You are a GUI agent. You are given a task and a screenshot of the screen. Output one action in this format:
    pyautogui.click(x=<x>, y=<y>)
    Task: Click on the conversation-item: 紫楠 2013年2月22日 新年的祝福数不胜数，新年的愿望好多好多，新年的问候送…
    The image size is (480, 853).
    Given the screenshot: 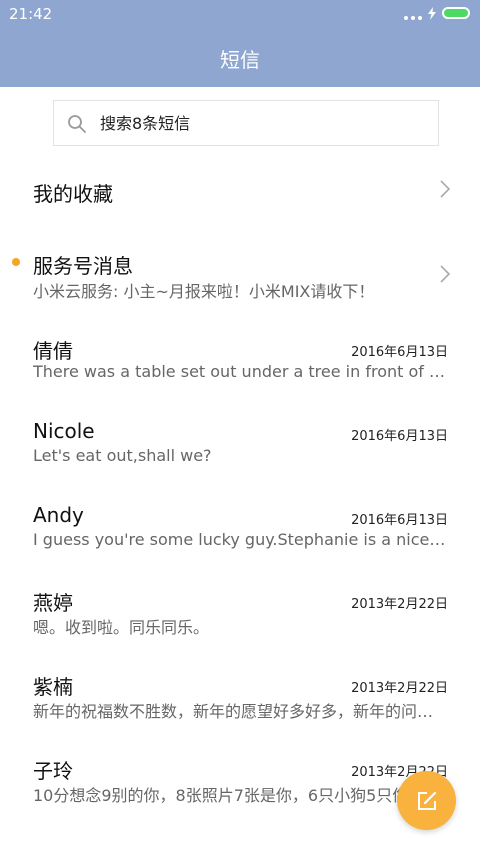 What is the action you would take?
    pyautogui.click(x=240, y=696)
    